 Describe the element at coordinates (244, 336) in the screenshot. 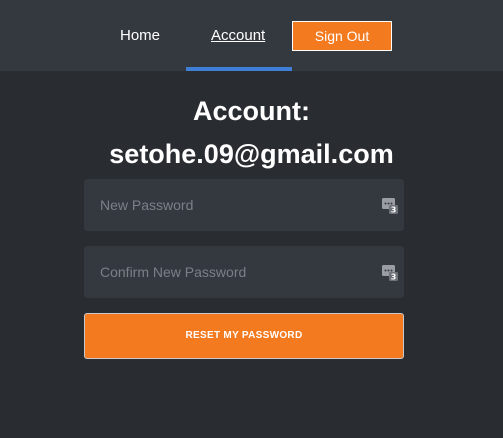

I see `reset-password-button: RESET MY PASSWORD` at that location.